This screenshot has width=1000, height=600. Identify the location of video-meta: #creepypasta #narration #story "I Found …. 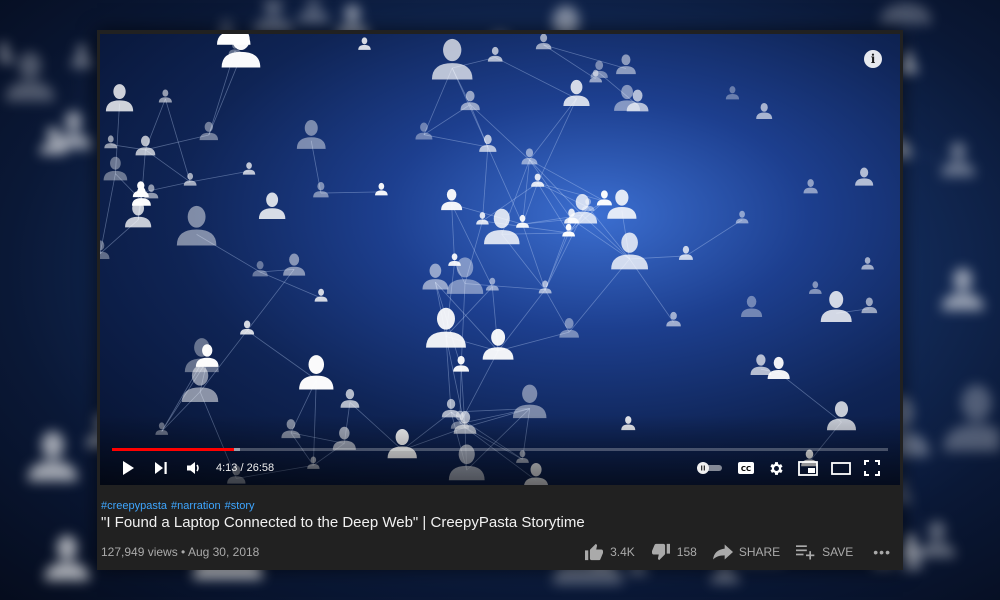
(502, 515).